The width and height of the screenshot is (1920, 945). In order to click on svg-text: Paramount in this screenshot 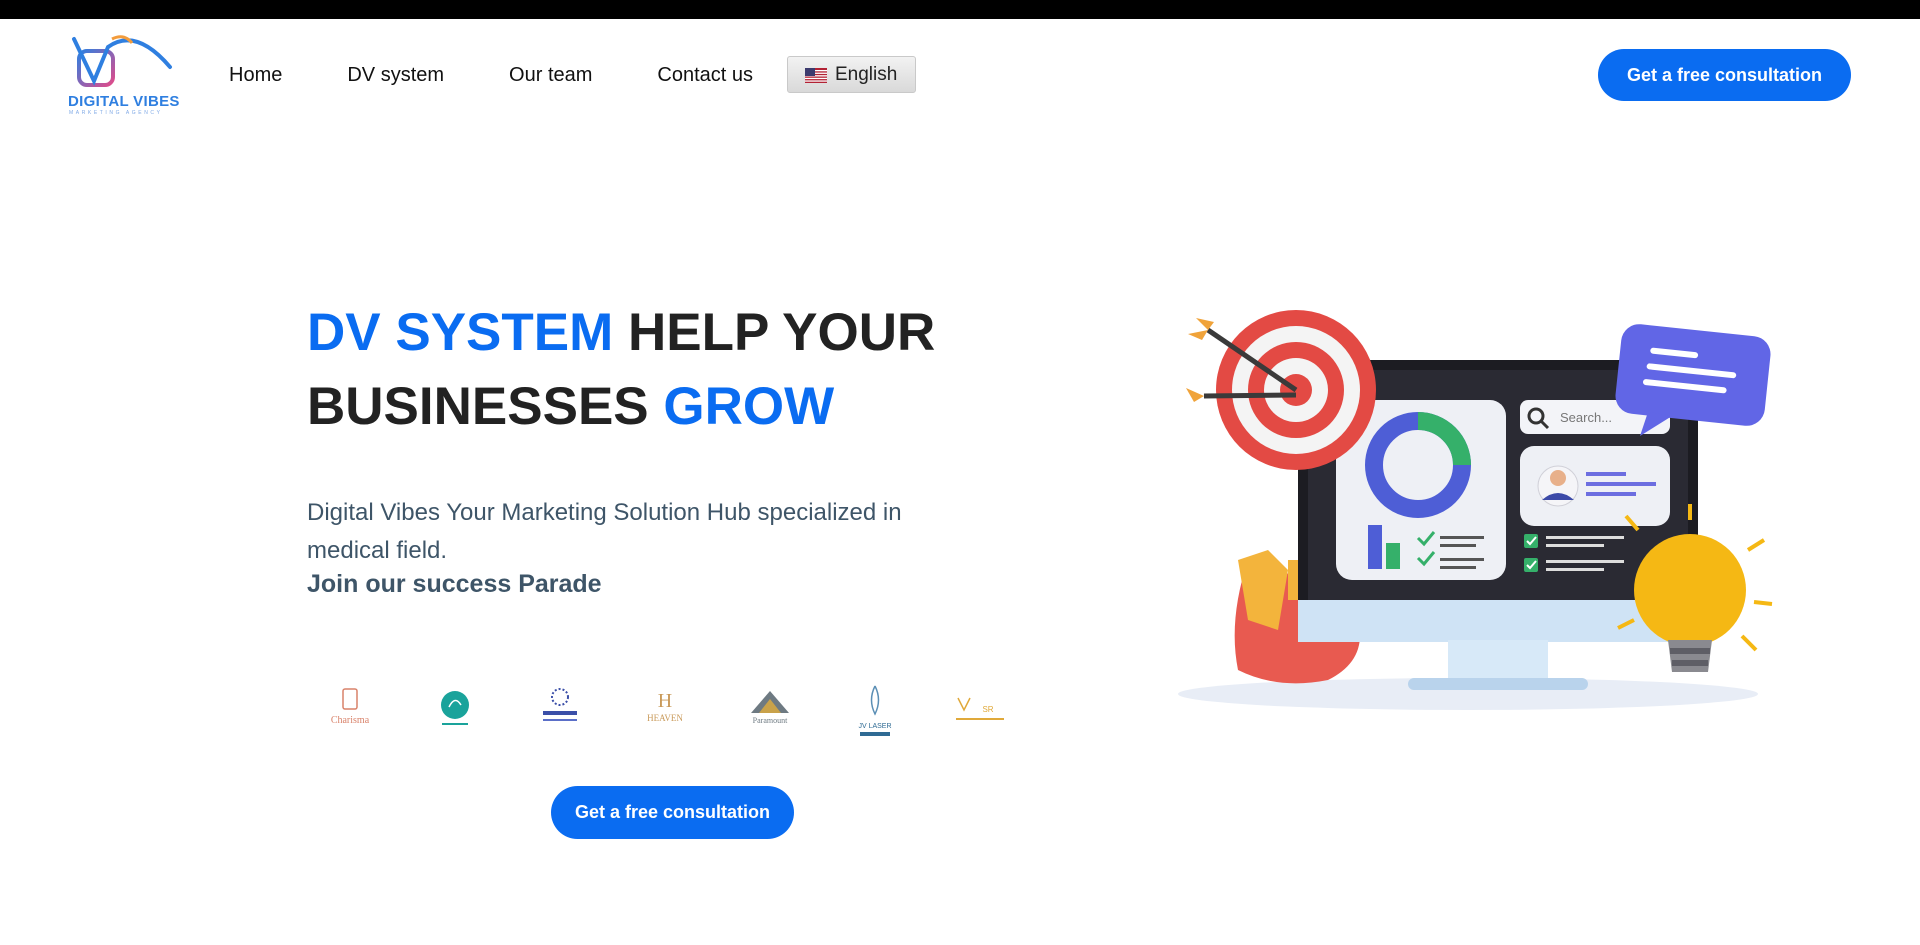, I will do `click(770, 720)`.